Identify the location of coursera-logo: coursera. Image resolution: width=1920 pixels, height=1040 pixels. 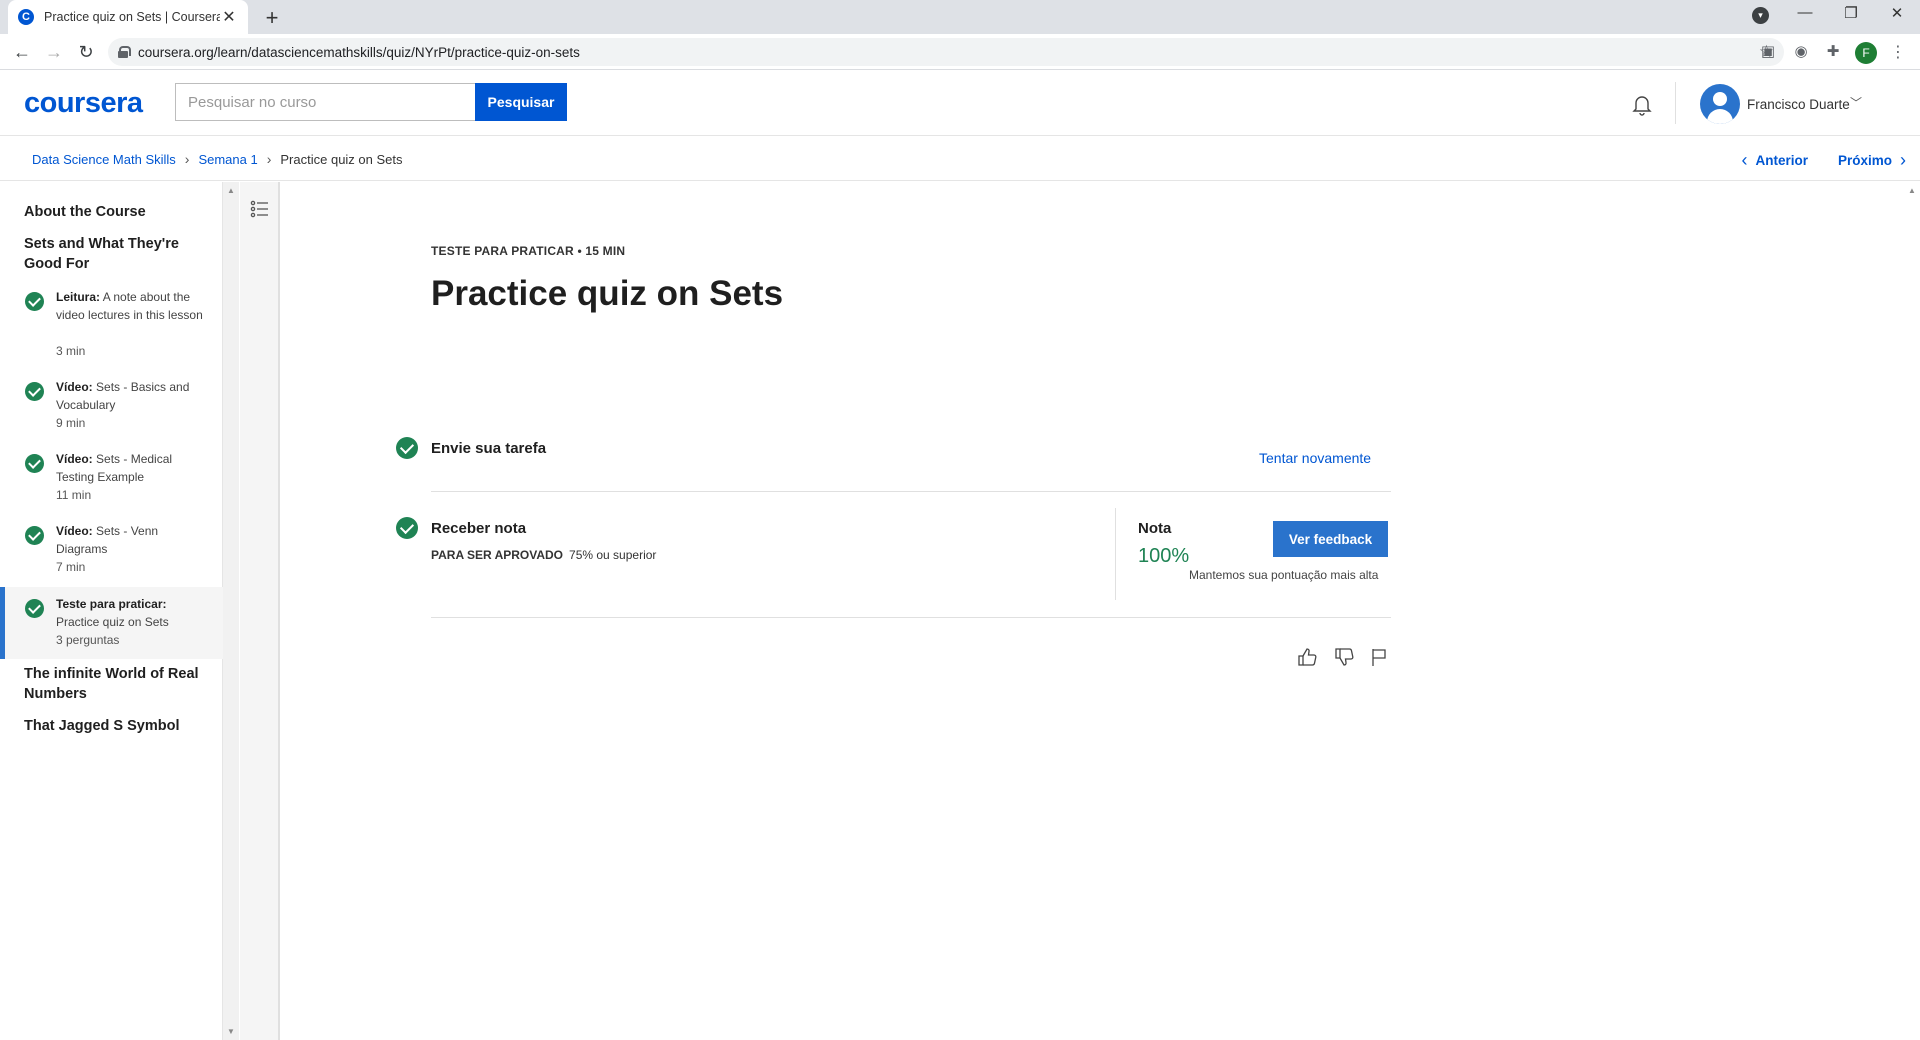
(83, 103).